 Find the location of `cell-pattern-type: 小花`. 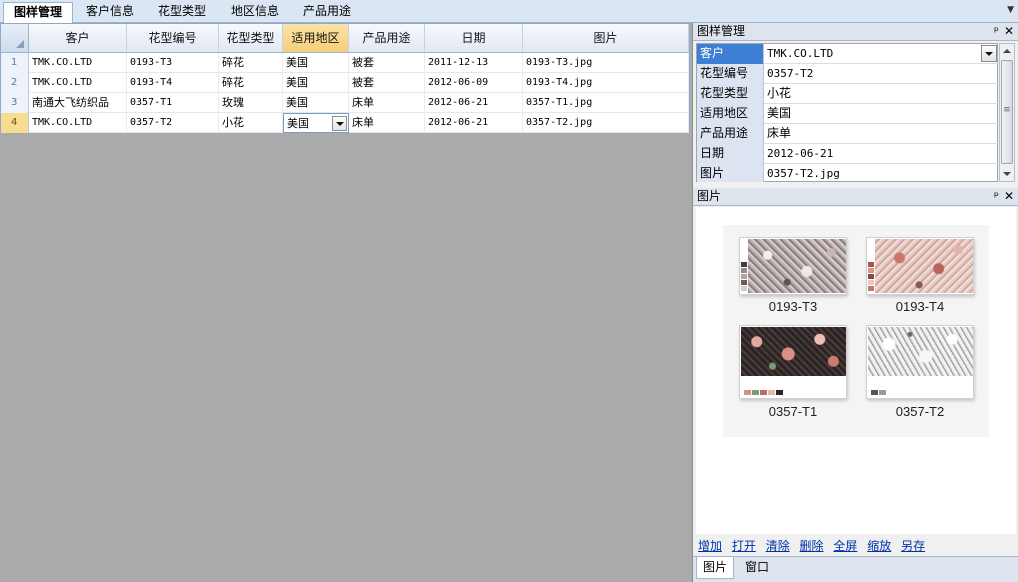

cell-pattern-type: 小花 is located at coordinates (251, 123).